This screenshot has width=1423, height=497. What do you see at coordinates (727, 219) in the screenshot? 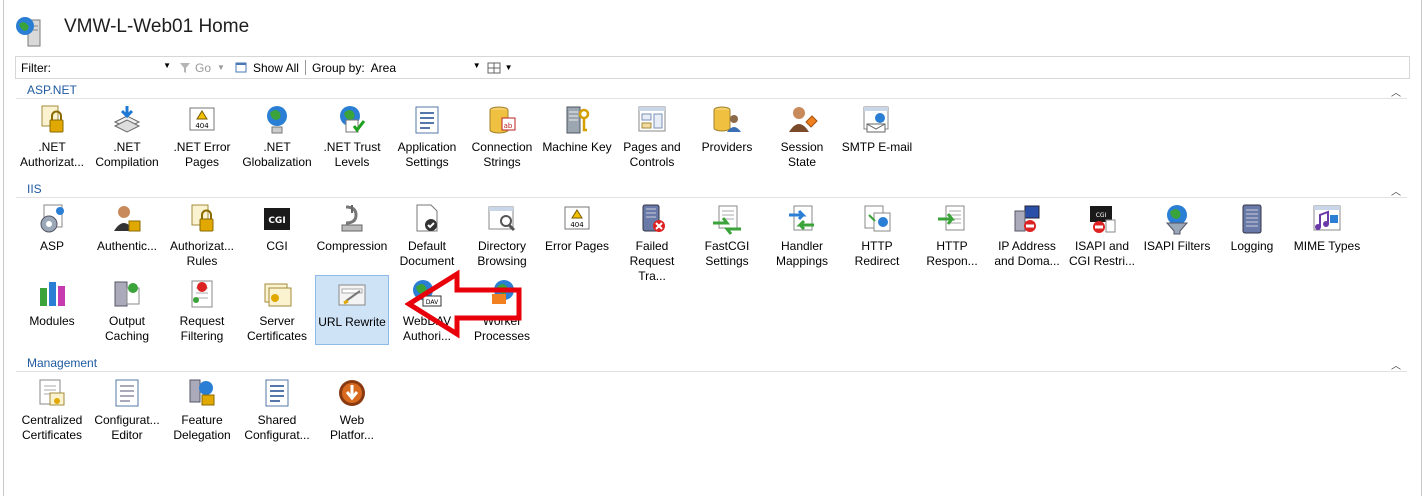
I see `fastcgi-icon` at bounding box center [727, 219].